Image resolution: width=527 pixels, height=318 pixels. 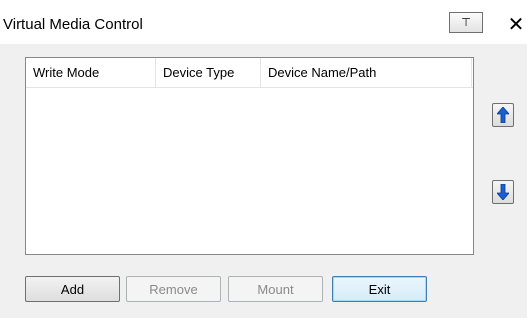 I want to click on mount-button: Mount, so click(x=275, y=289).